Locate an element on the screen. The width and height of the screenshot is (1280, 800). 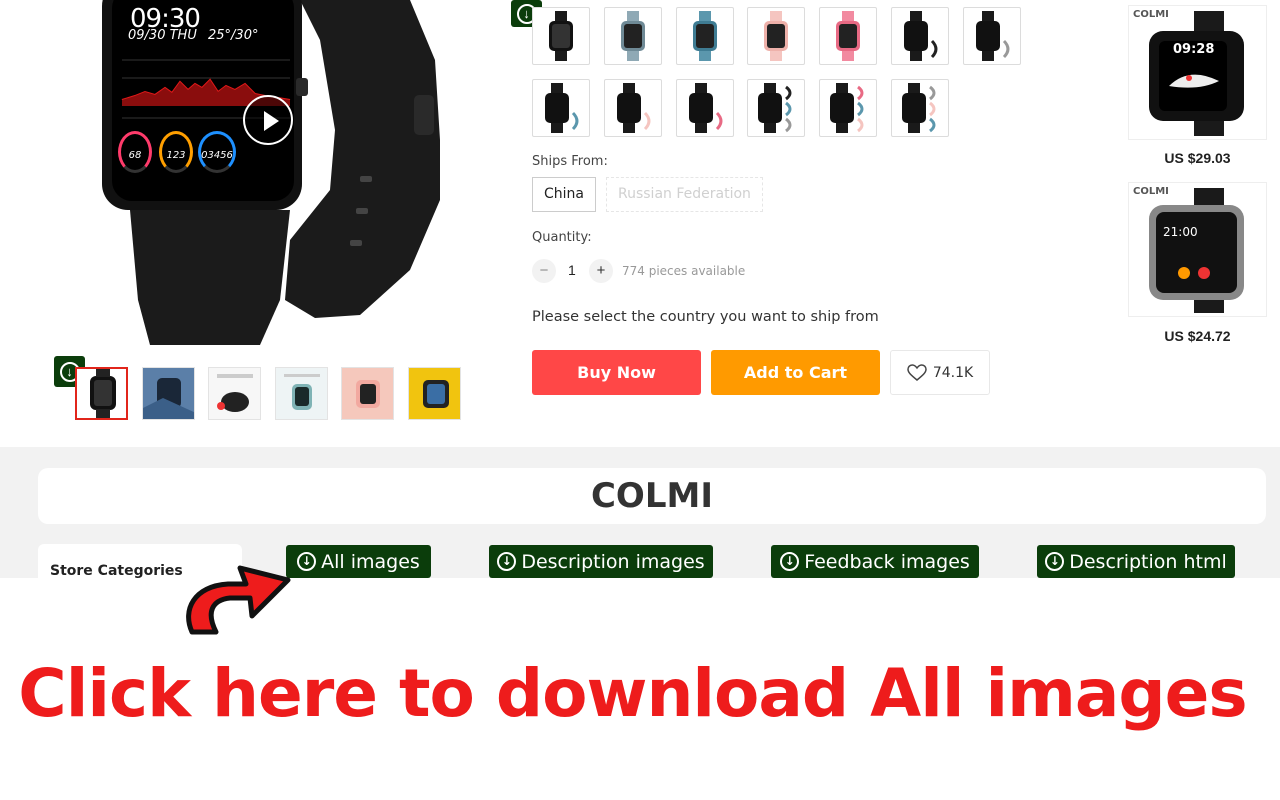
ship-option-china: China is located at coordinates (564, 194).